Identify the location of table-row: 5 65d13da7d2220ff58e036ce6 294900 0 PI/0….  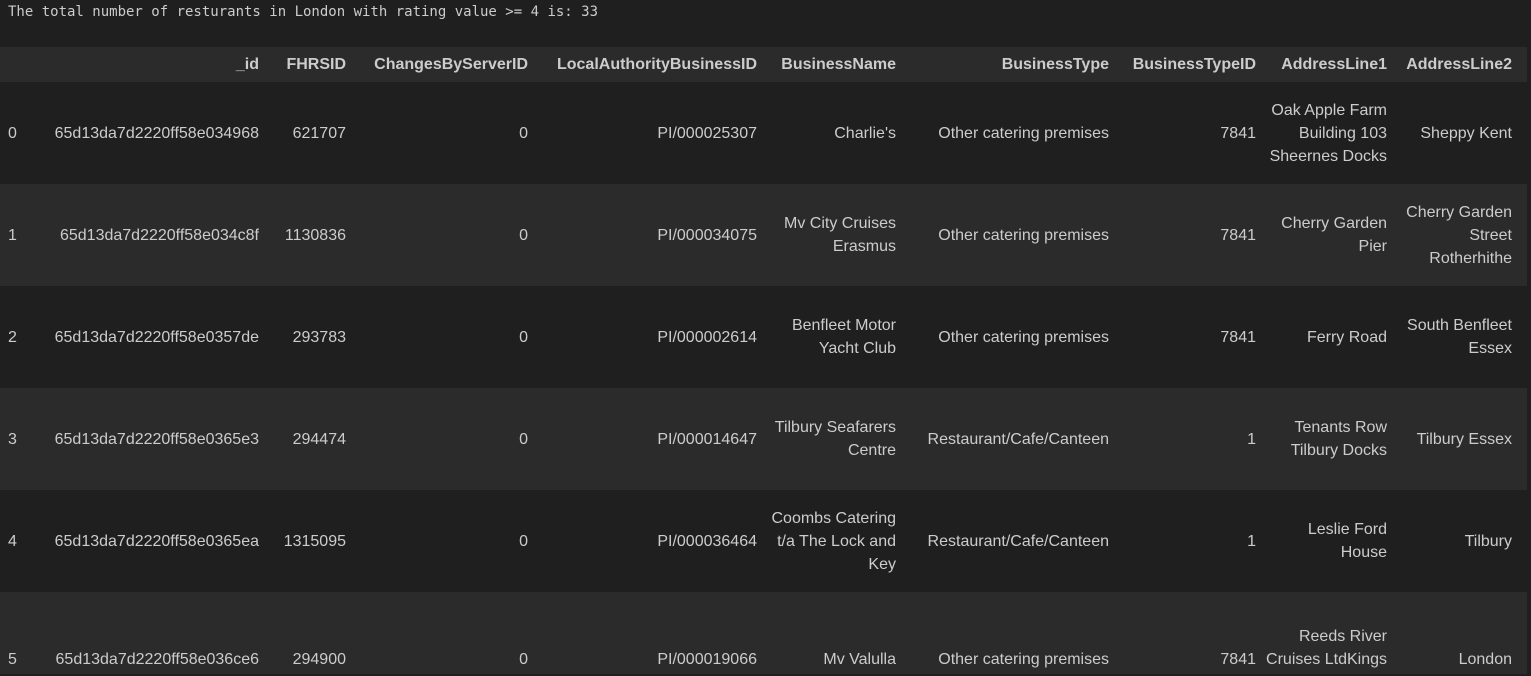
(763, 633).